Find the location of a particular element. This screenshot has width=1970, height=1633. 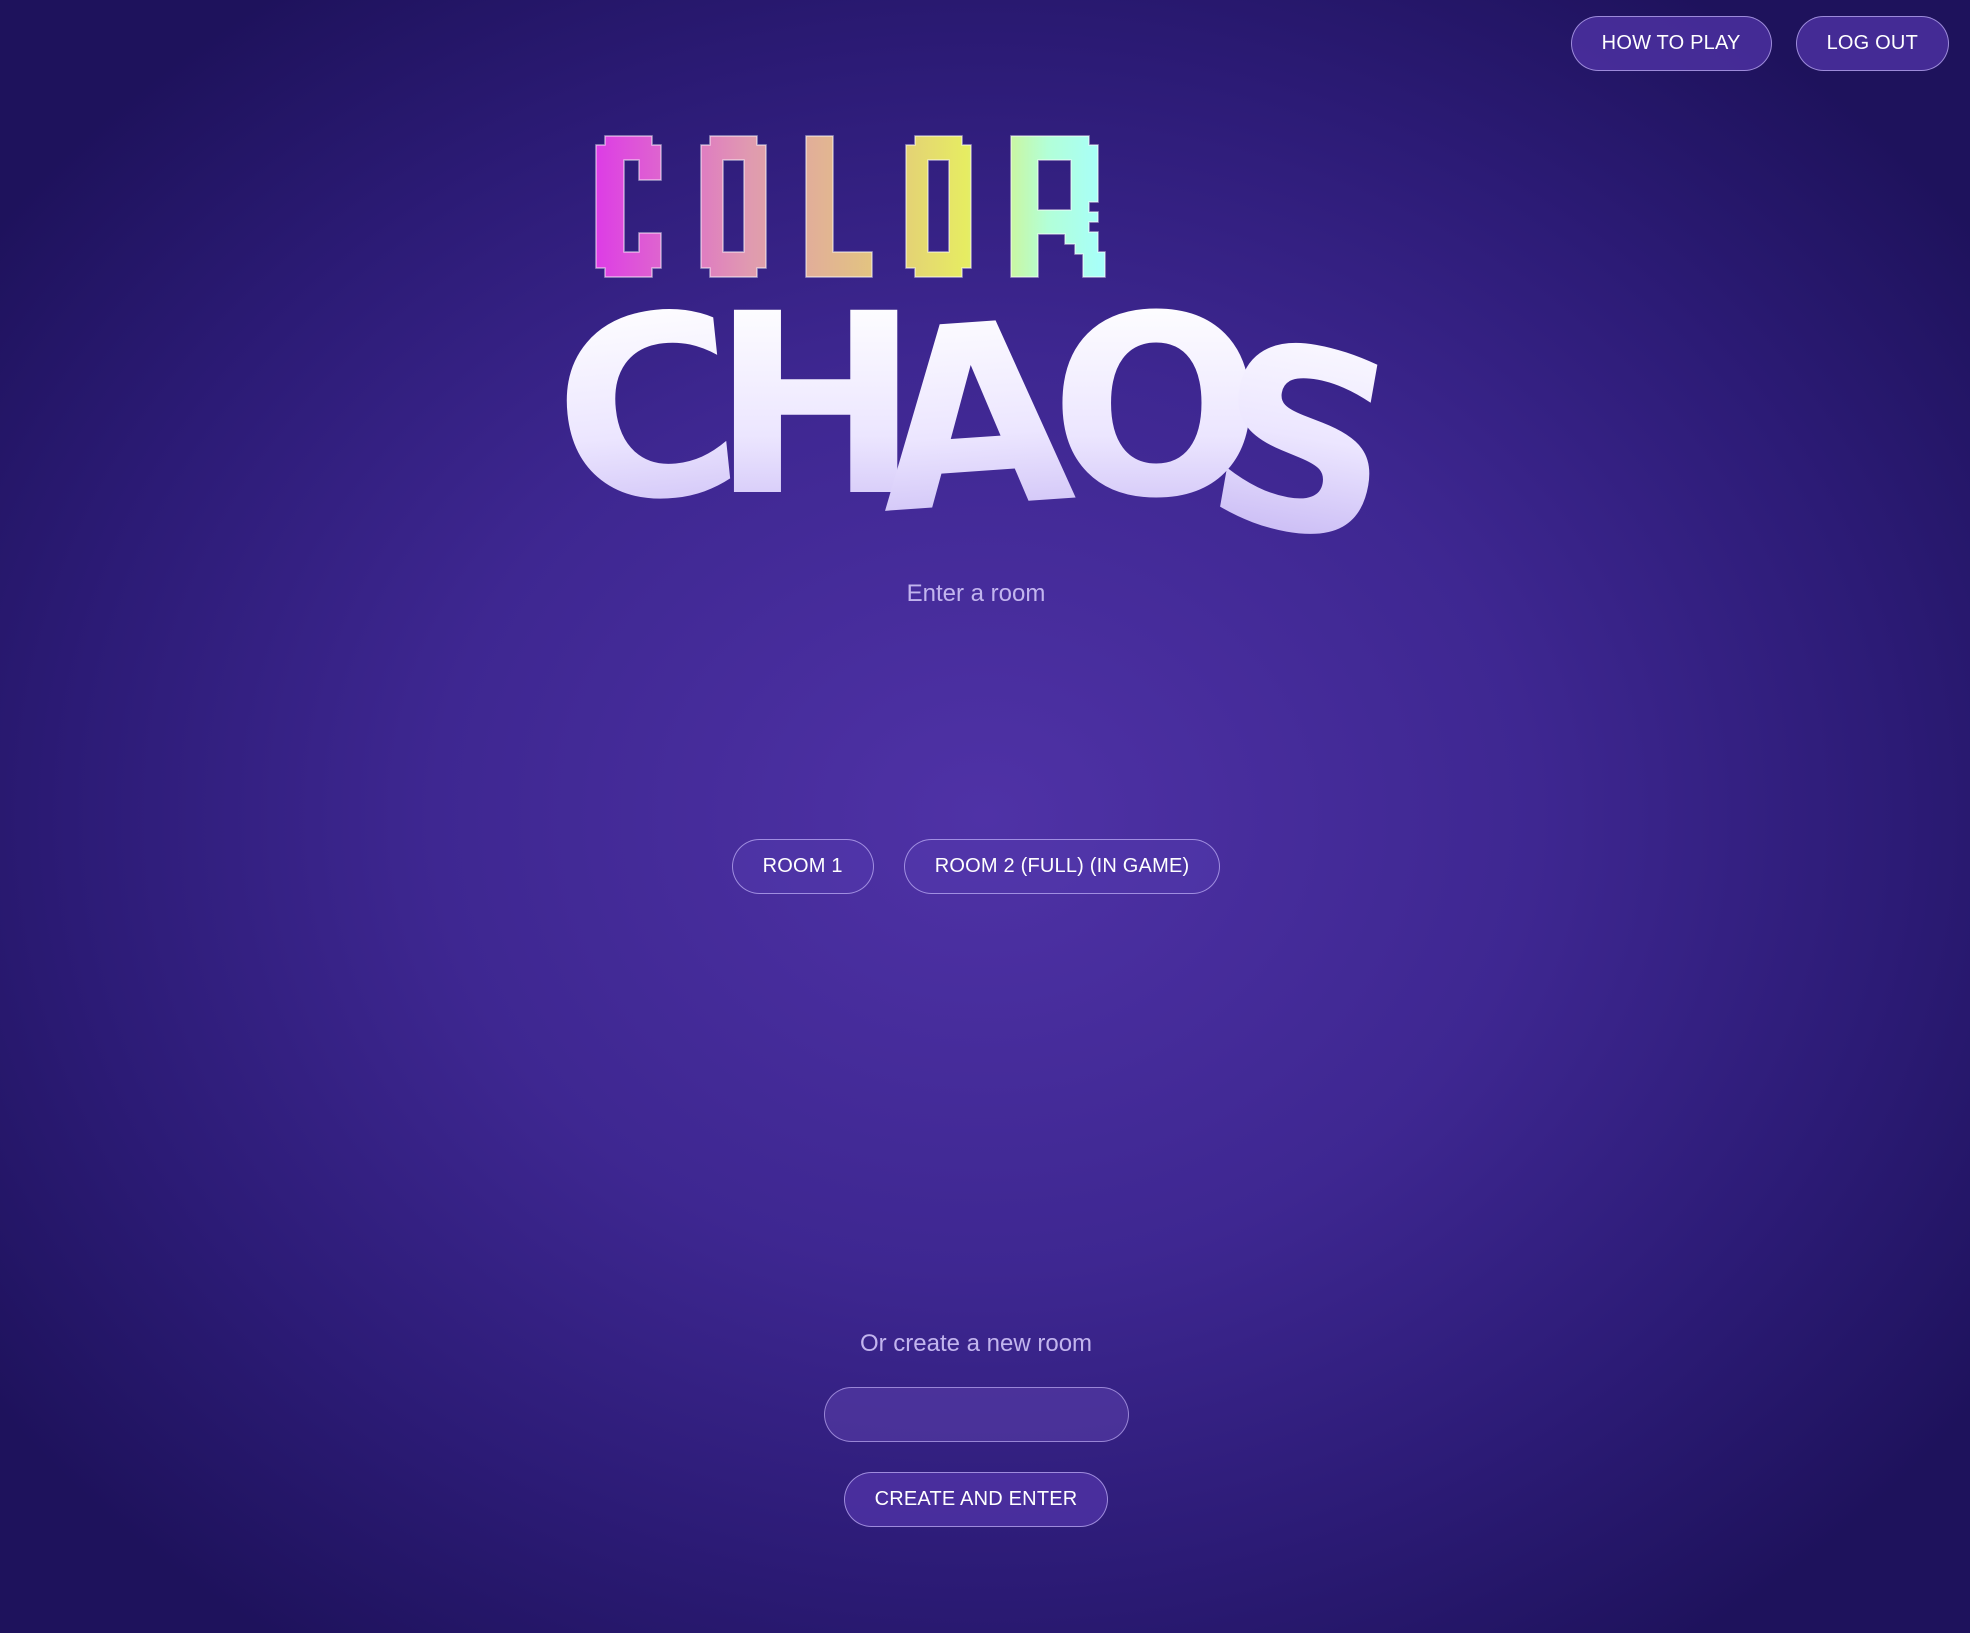

create-room-heading: Or create a new room is located at coordinates (976, 1343).